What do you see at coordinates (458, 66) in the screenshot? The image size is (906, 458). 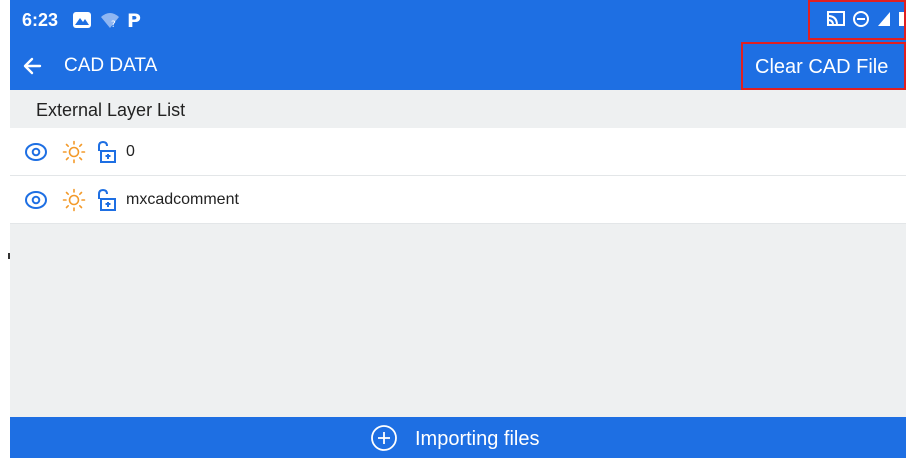 I see `app-bar: CAD DATA Clear CAD File` at bounding box center [458, 66].